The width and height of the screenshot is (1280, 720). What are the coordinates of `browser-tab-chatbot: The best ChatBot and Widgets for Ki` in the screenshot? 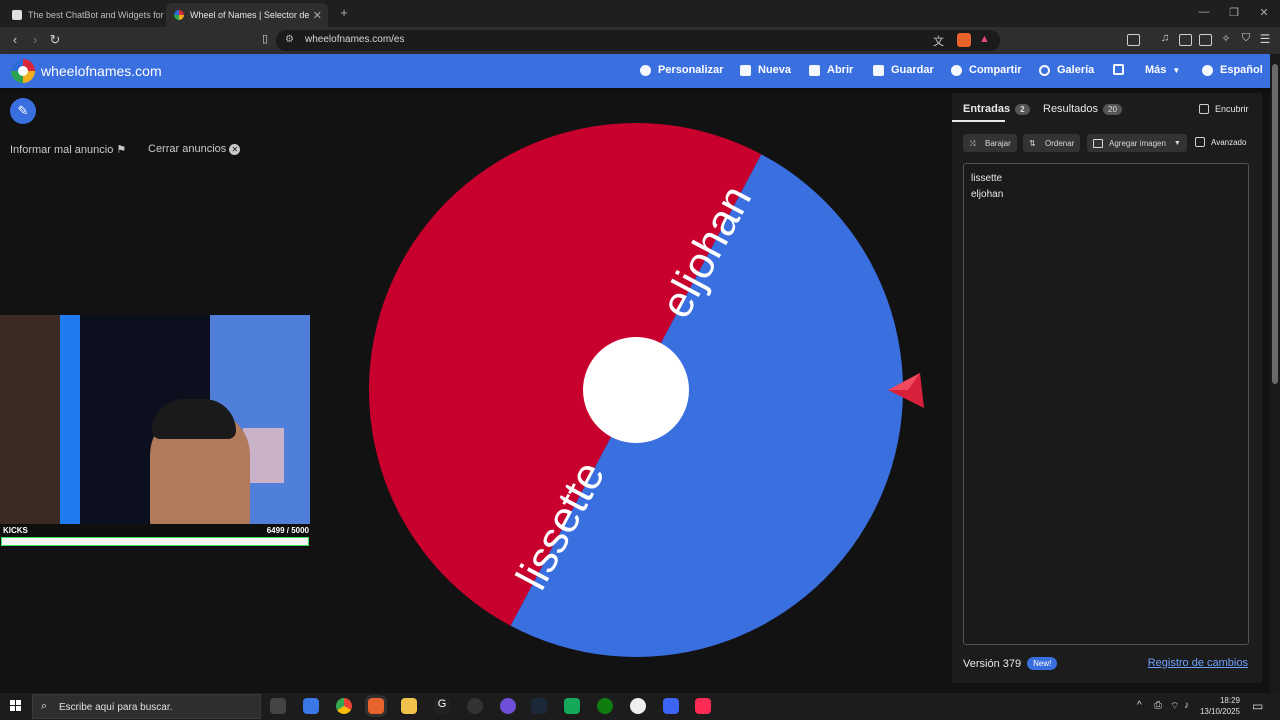 It's located at (84, 15).